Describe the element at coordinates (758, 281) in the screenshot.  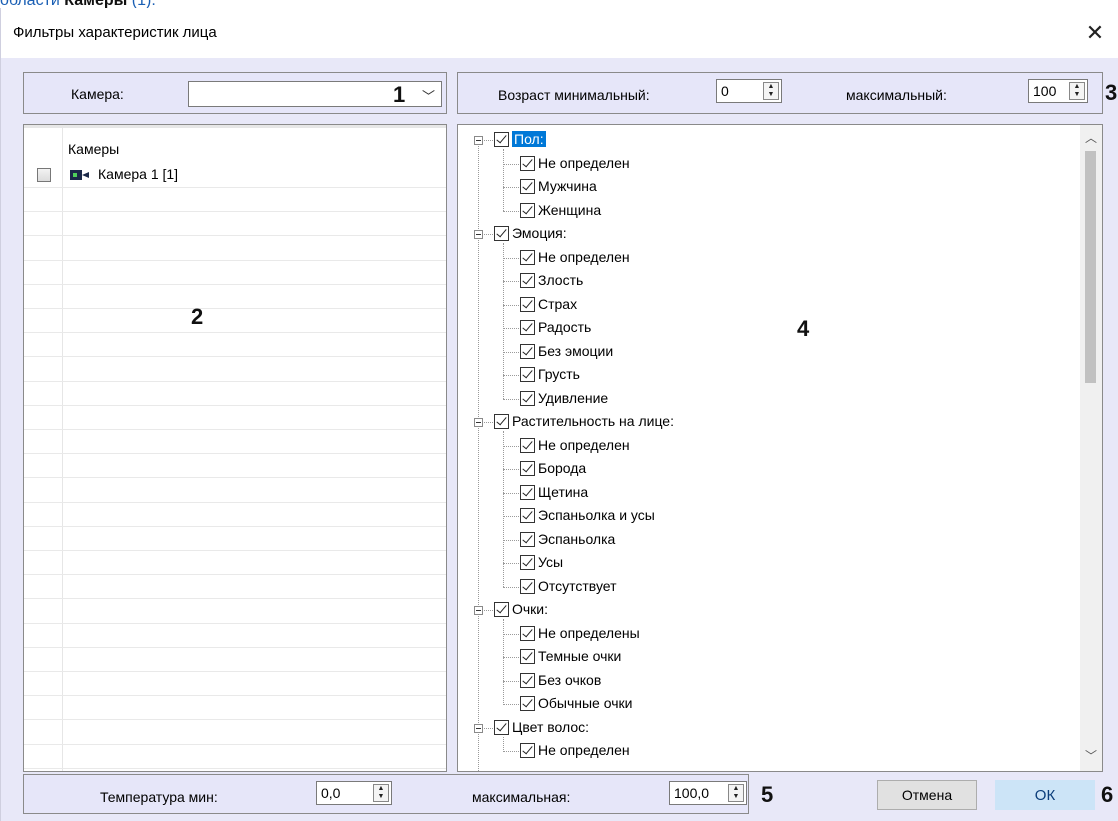
I see `tree-item: Злость` at that location.